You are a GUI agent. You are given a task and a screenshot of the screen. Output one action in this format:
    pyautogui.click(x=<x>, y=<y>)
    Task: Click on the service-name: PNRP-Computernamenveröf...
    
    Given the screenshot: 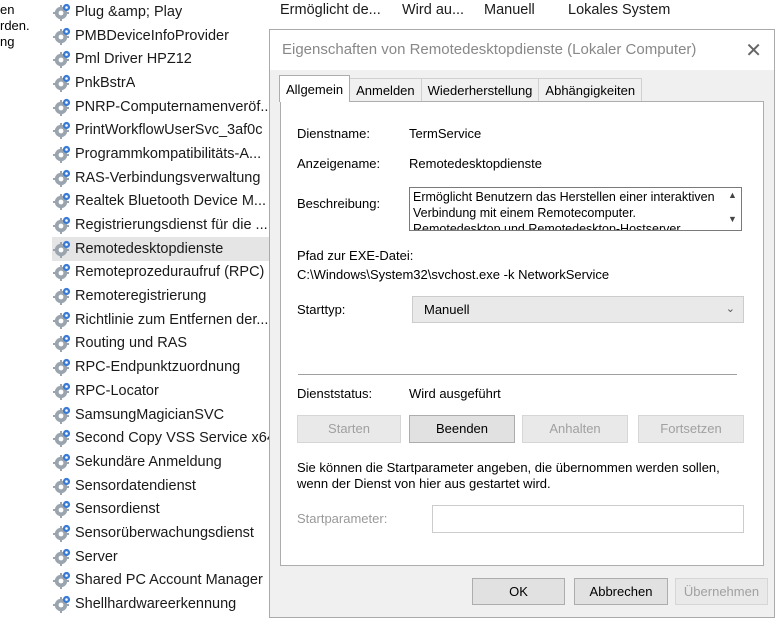 What is the action you would take?
    pyautogui.click(x=172, y=106)
    